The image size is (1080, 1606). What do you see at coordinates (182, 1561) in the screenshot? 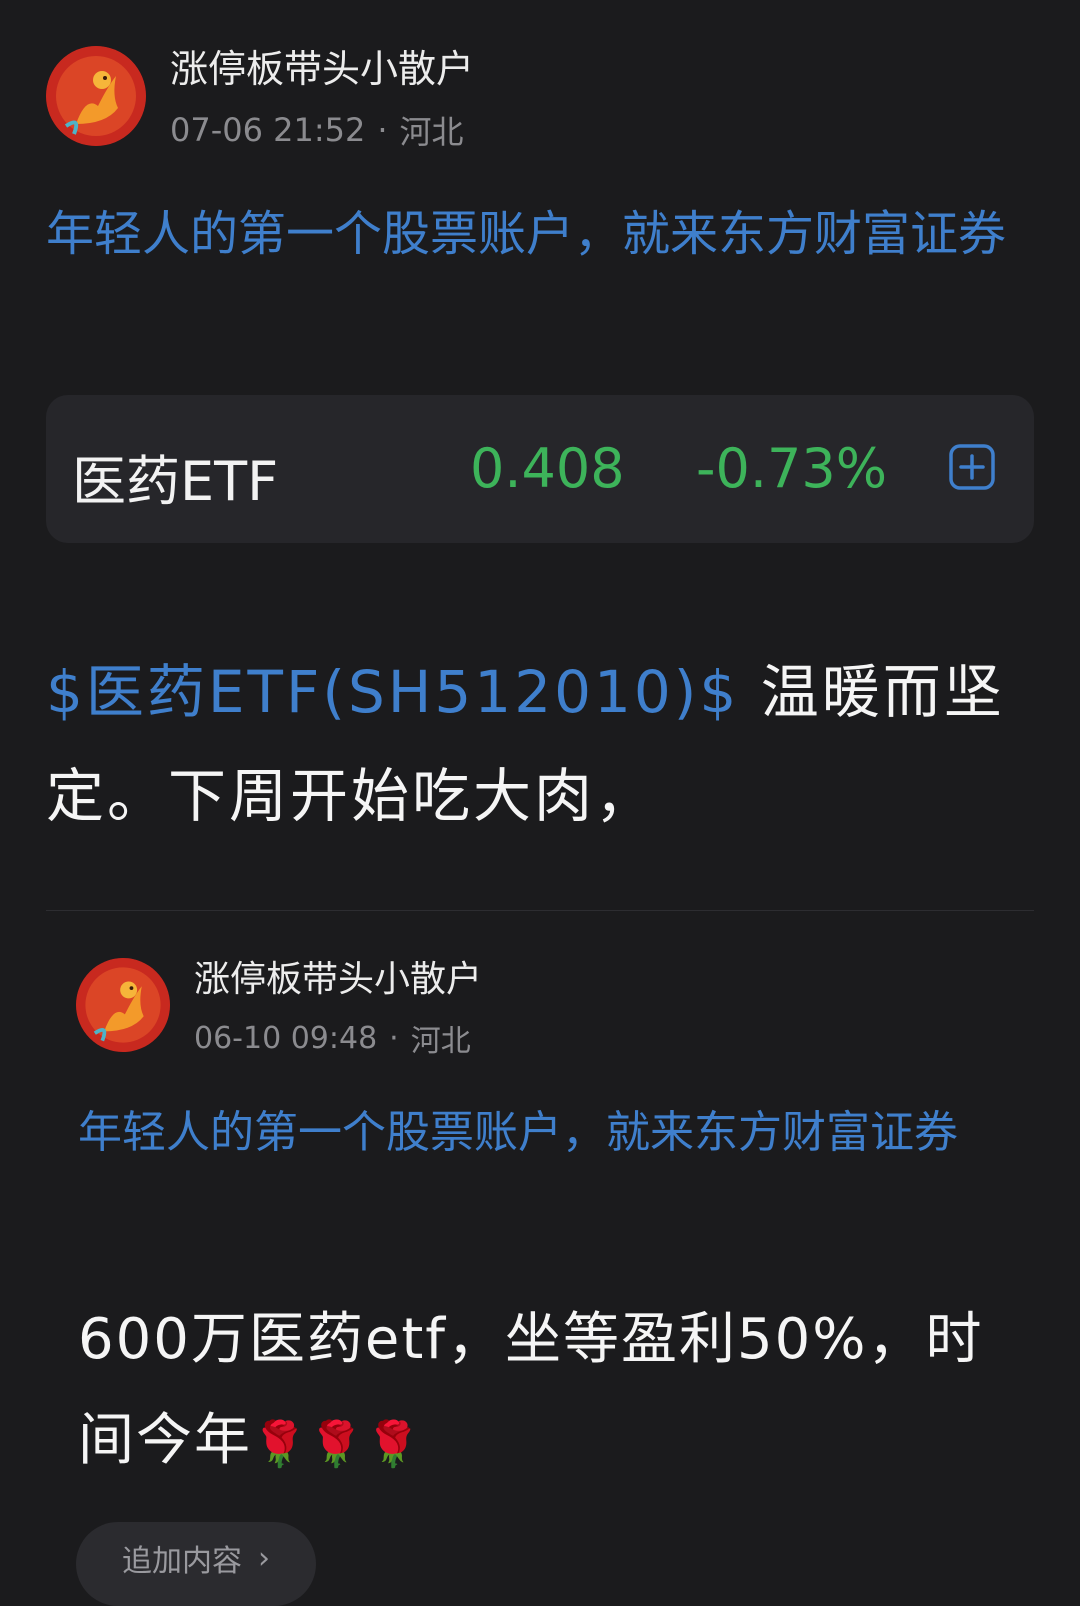
I see `append-content-label: 追加内容` at bounding box center [182, 1561].